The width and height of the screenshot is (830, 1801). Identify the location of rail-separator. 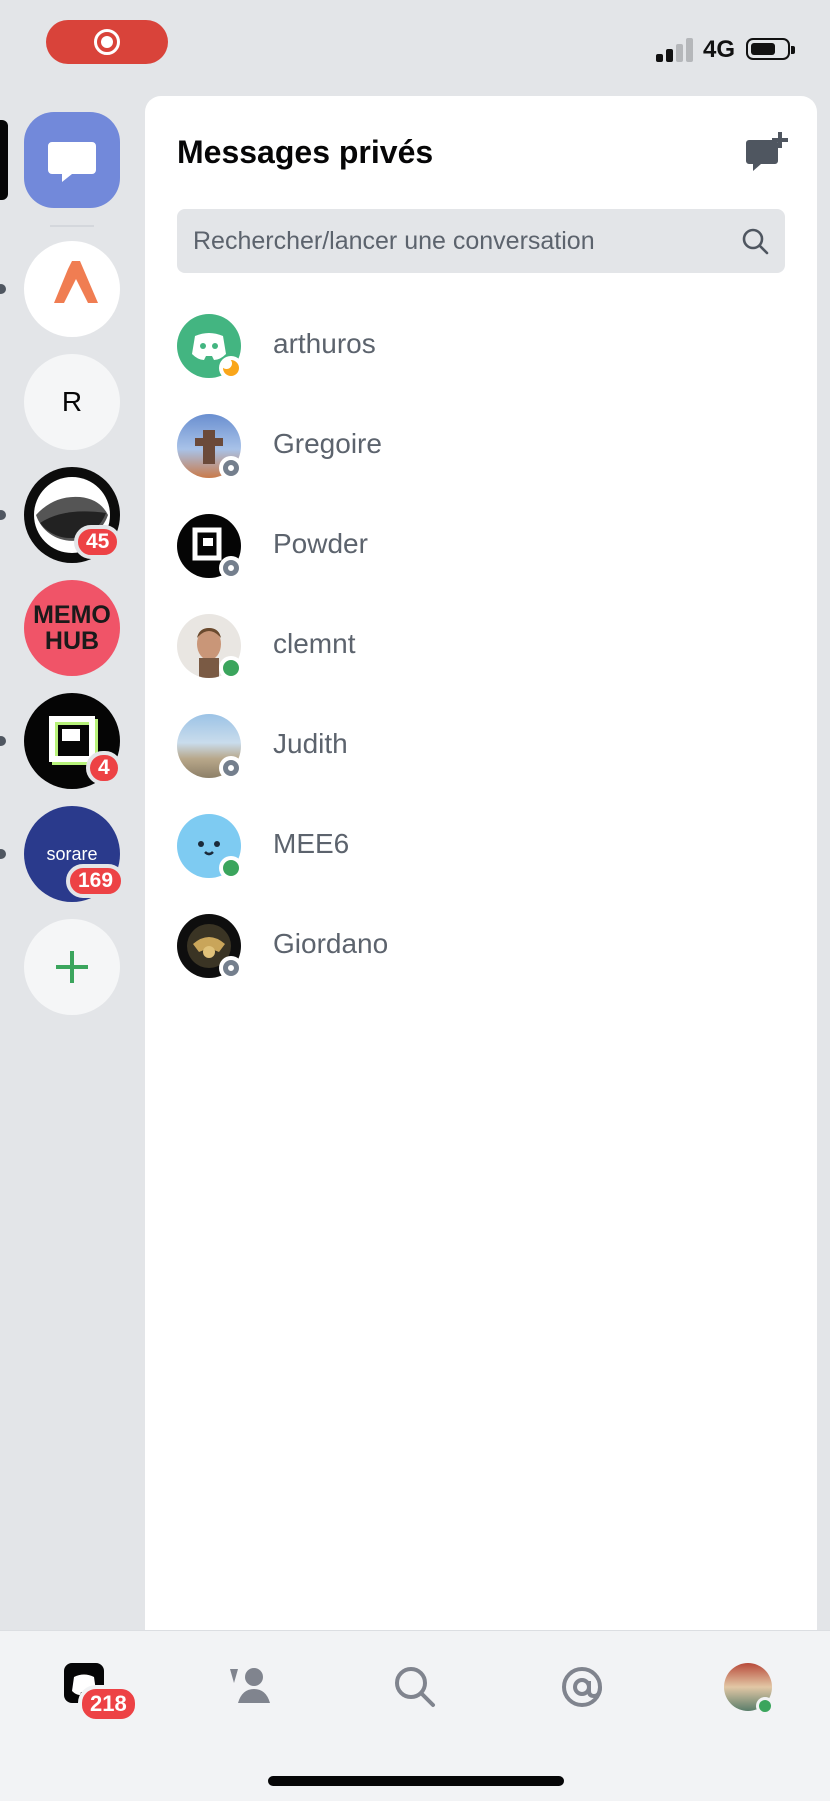
(72, 226).